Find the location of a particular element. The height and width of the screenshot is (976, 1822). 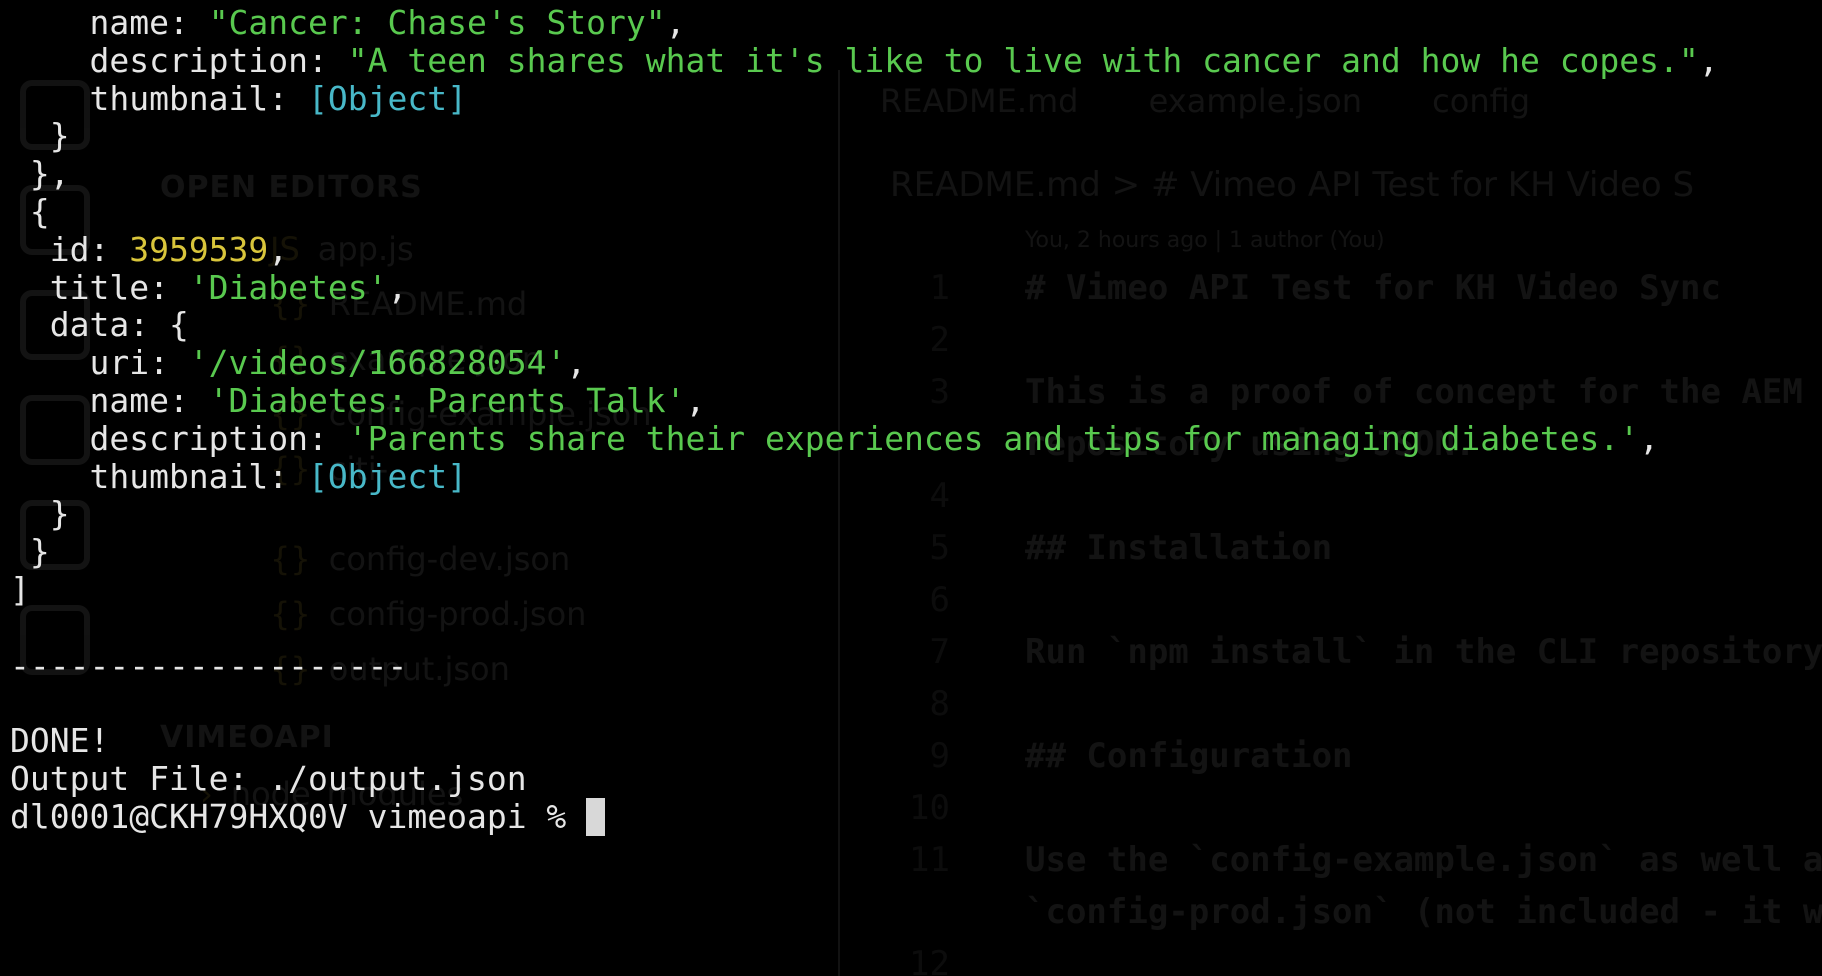

terminal-line: data: { is located at coordinates (99, 325).